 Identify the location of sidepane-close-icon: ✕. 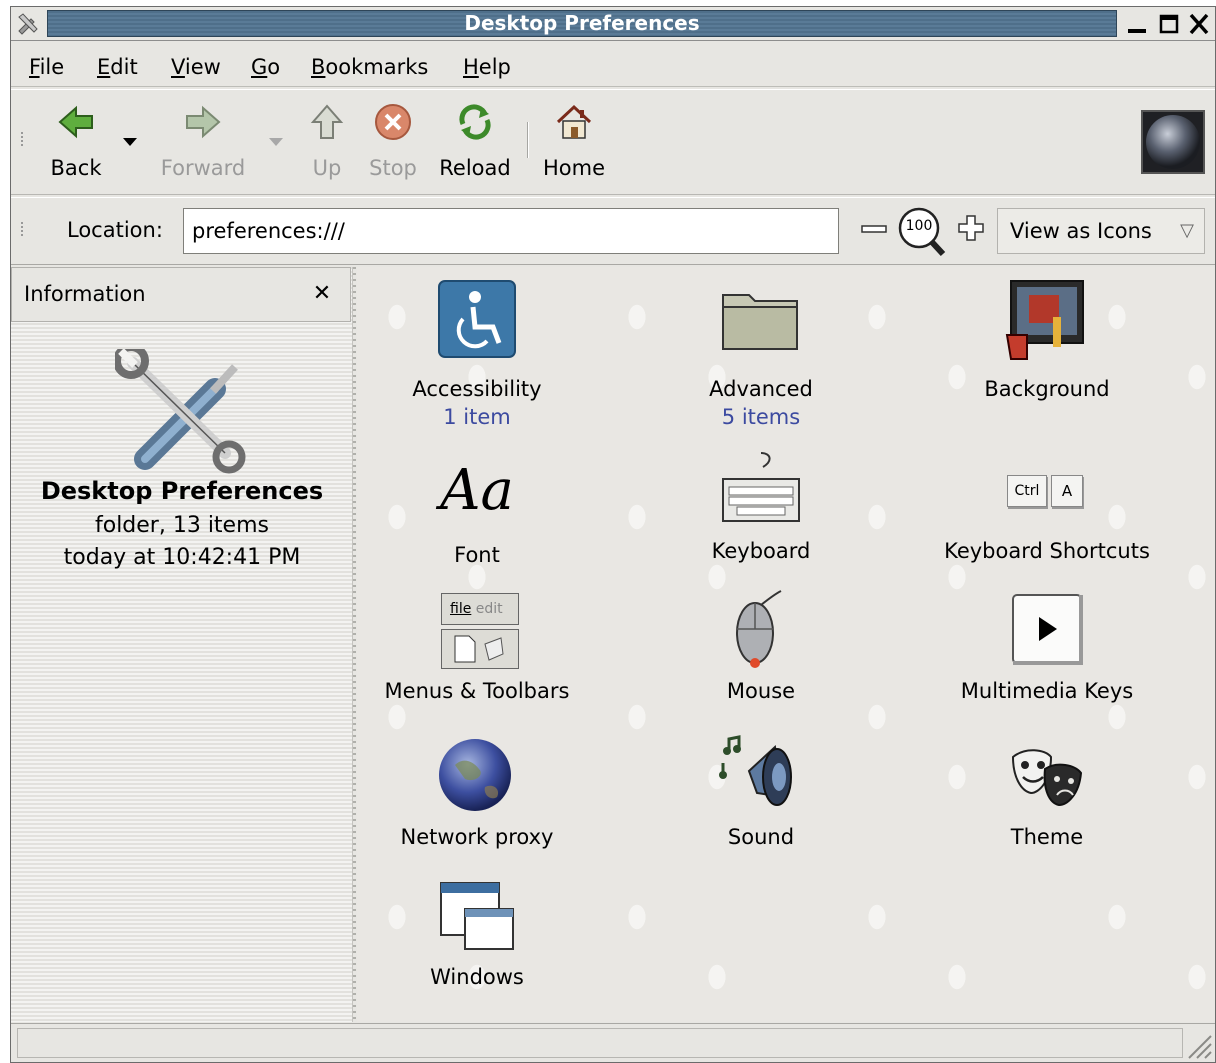
(322, 294).